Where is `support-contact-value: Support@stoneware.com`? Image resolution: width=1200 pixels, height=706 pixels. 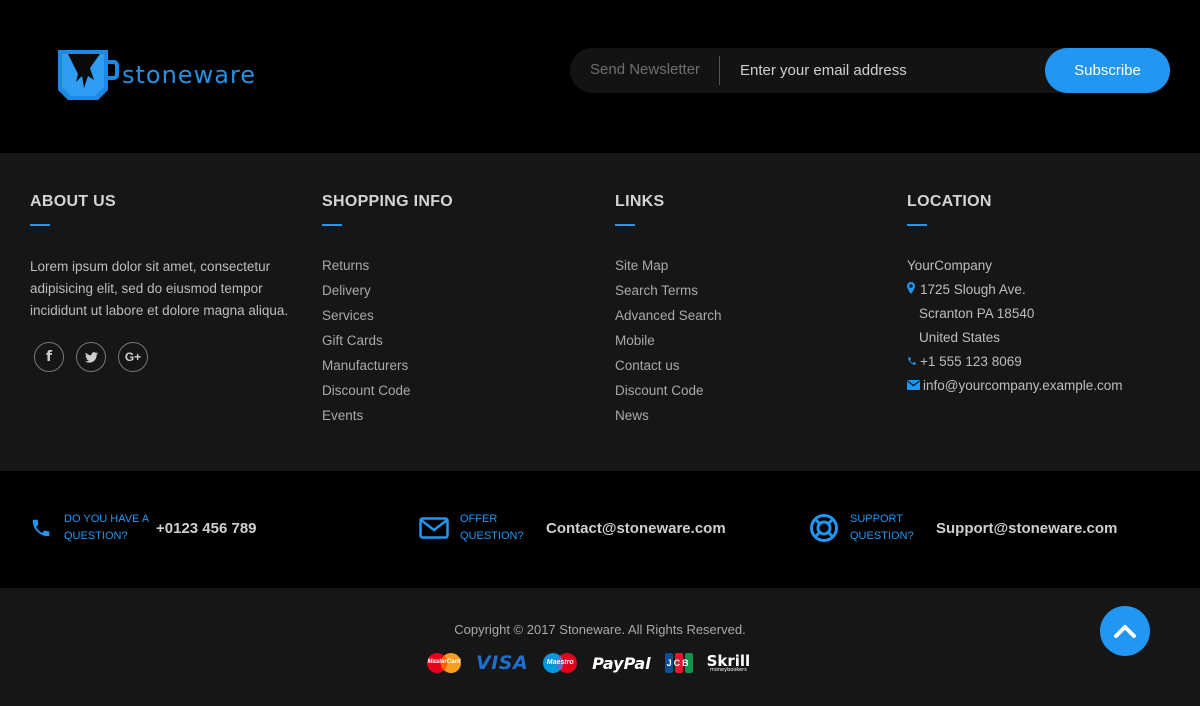 support-contact-value: Support@stoneware.com is located at coordinates (1026, 528).